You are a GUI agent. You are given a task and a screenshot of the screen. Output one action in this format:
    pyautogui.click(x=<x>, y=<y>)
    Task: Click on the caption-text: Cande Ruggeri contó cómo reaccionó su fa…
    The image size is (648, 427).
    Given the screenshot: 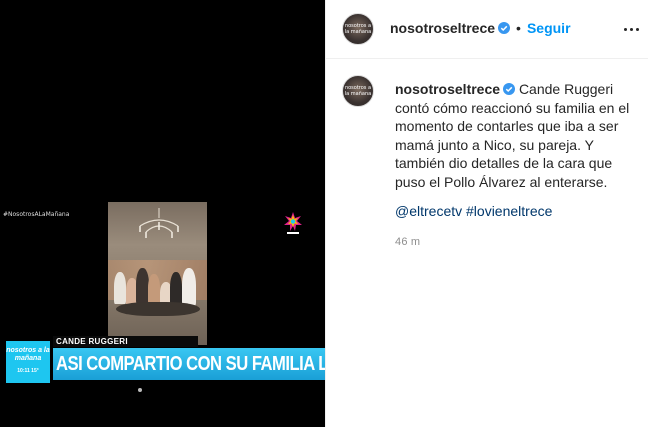 What is the action you would take?
    pyautogui.click(x=512, y=135)
    